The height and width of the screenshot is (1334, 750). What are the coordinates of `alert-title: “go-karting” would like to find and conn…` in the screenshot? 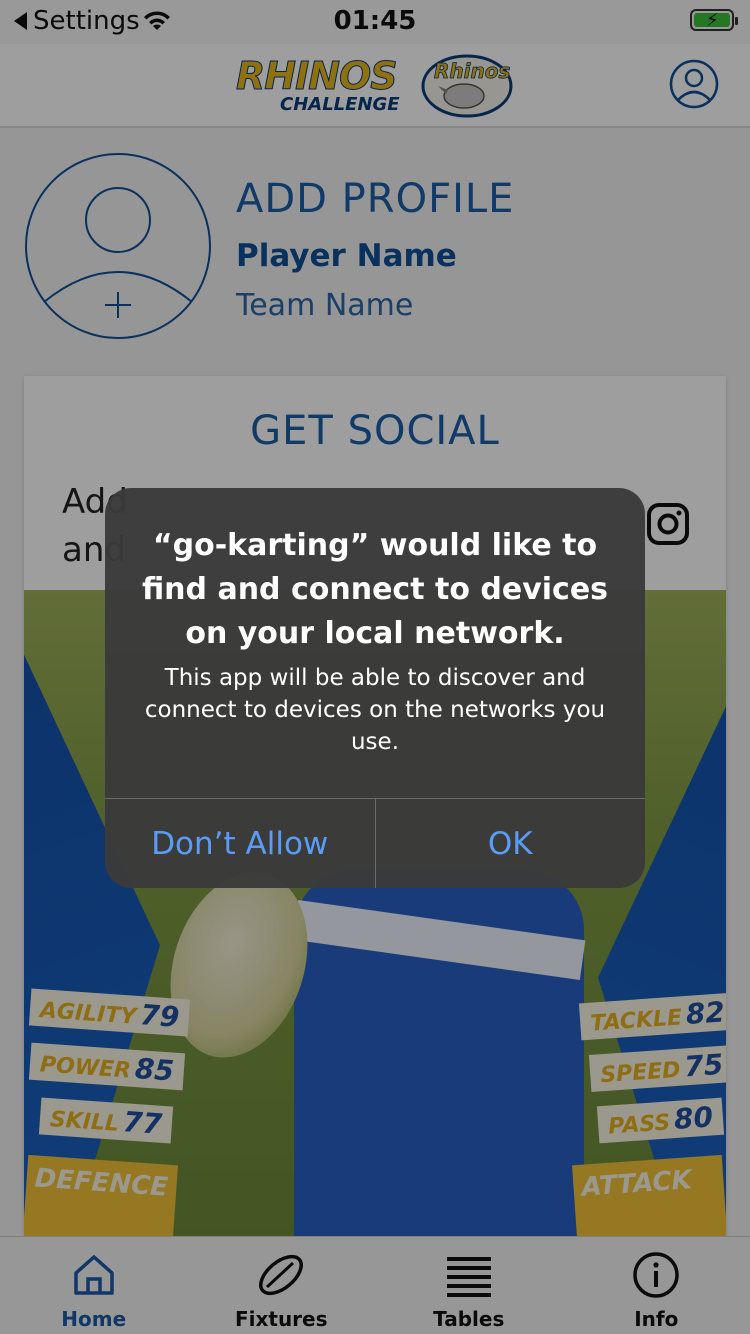 It's located at (375, 589).